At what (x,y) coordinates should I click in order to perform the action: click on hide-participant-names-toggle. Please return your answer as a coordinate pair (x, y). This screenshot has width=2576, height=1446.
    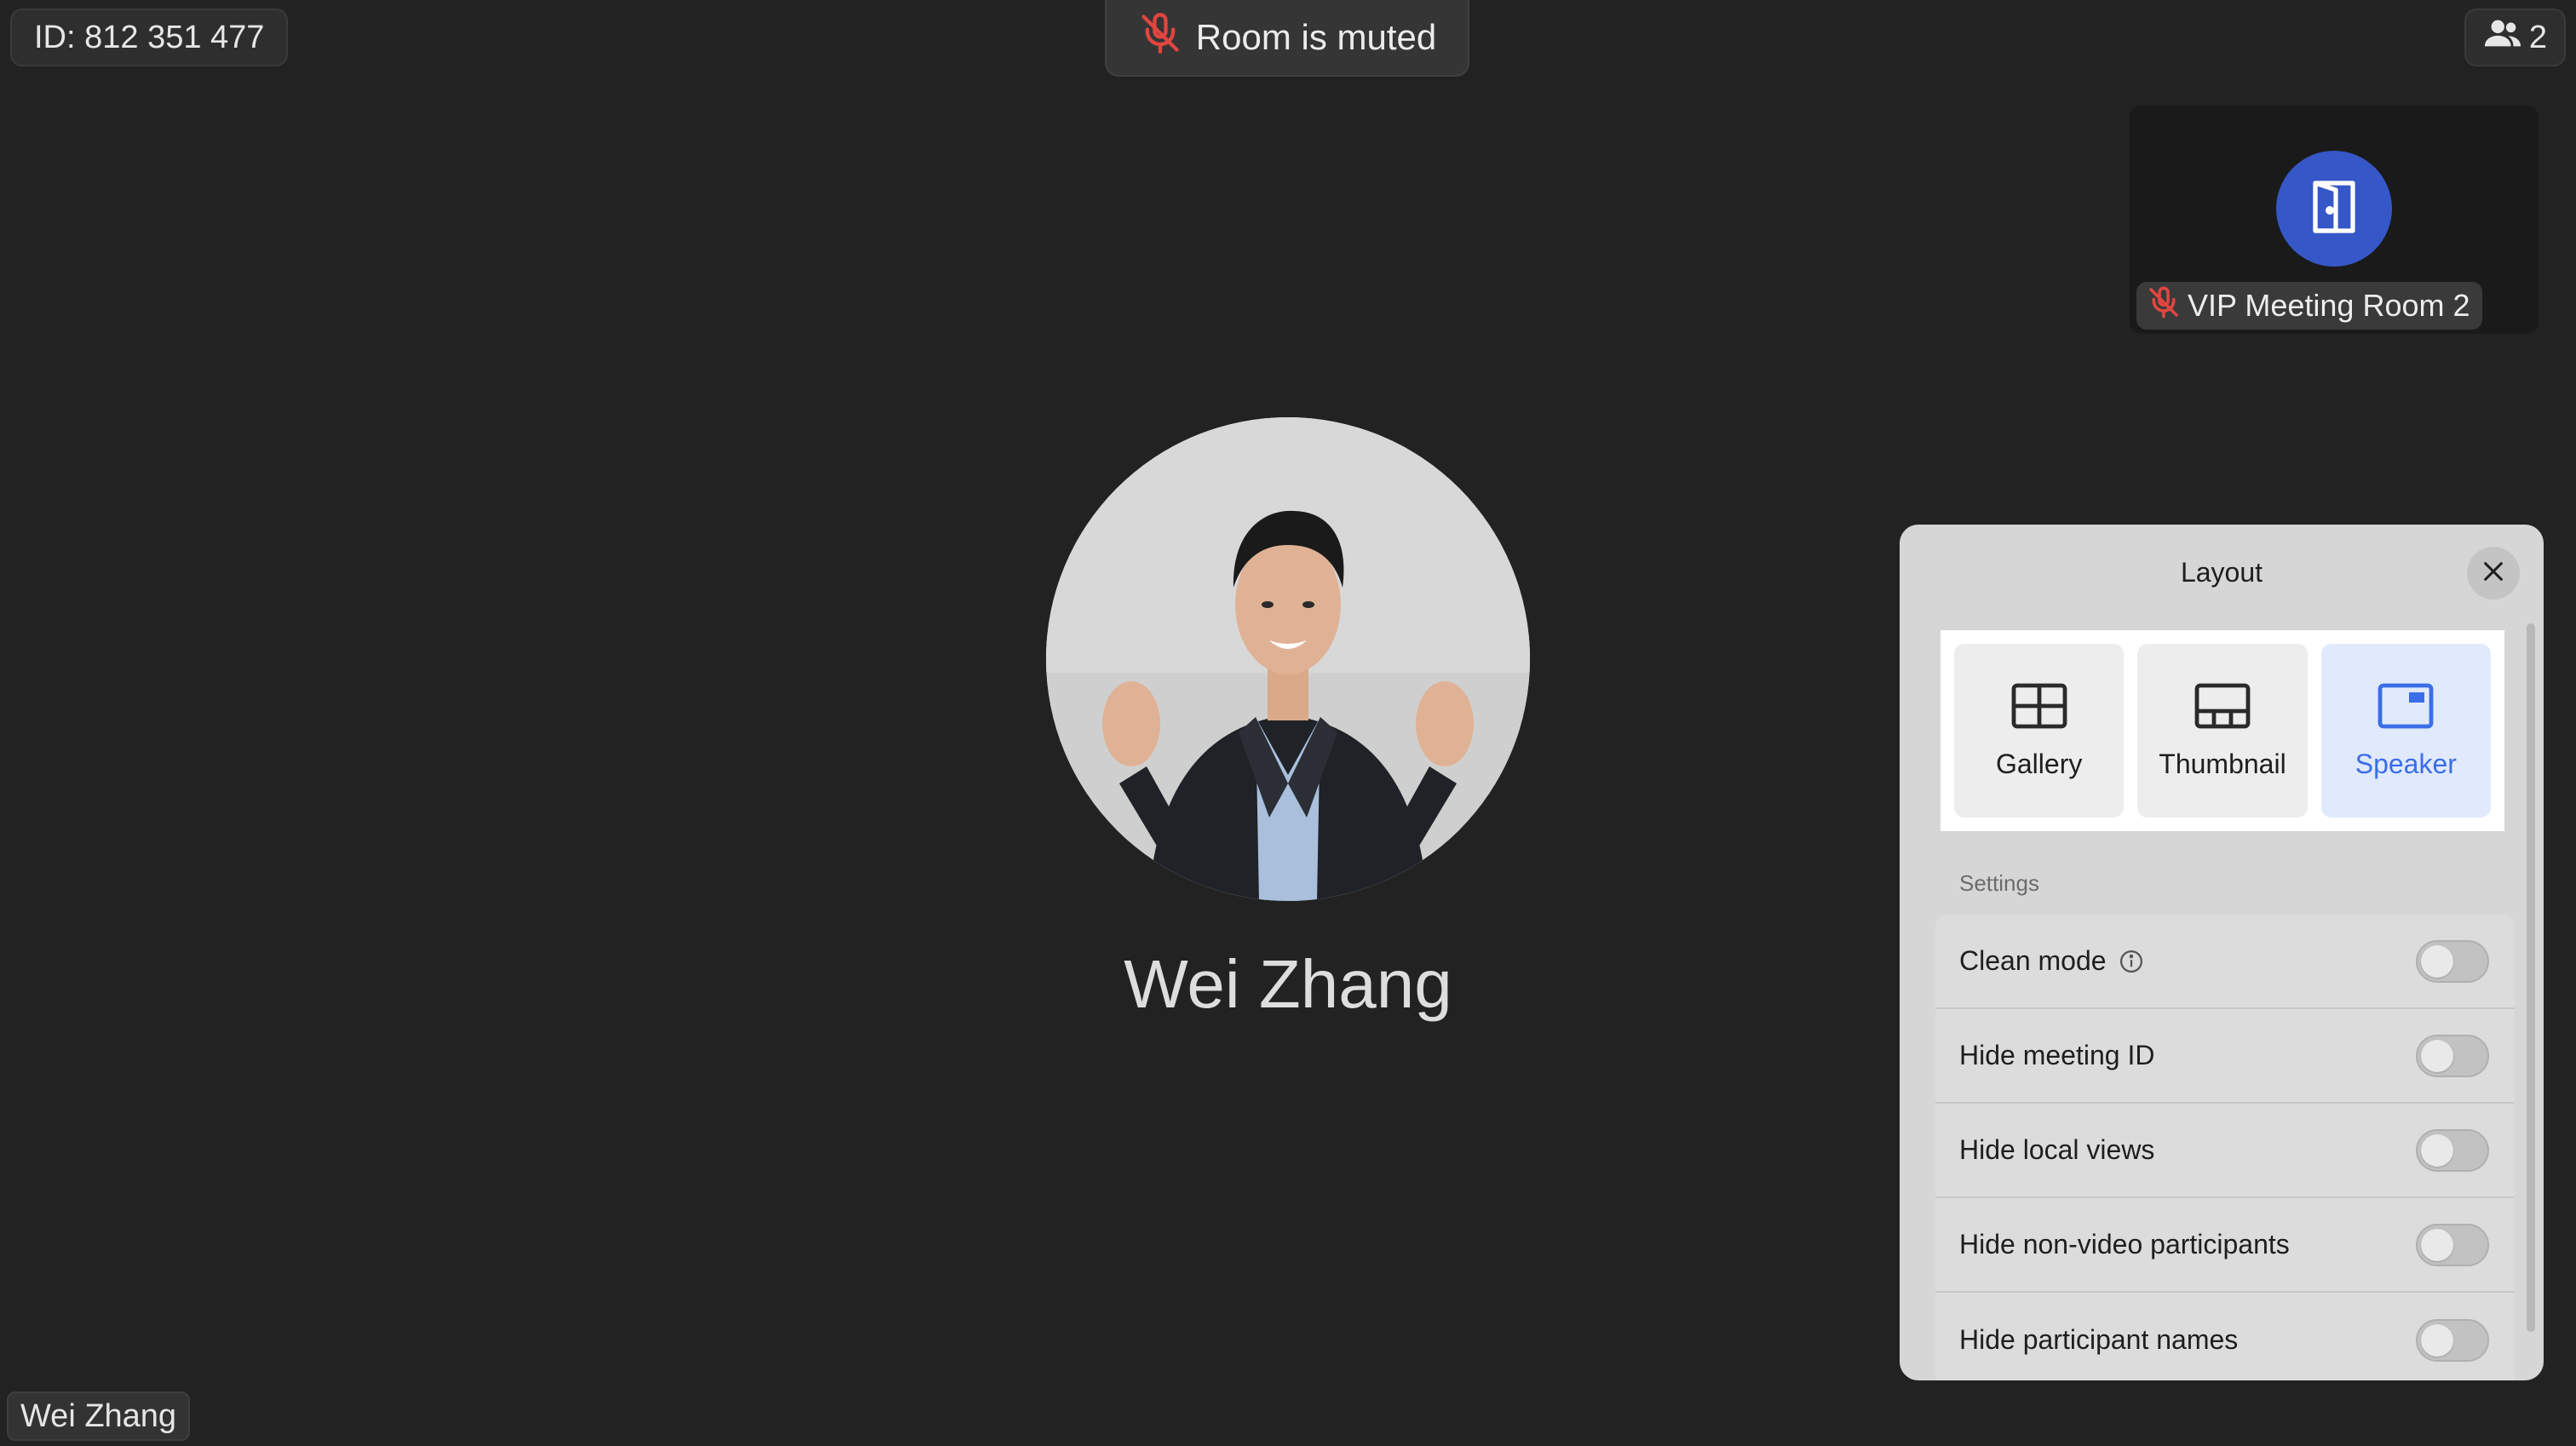
    Looking at the image, I should click on (2452, 1340).